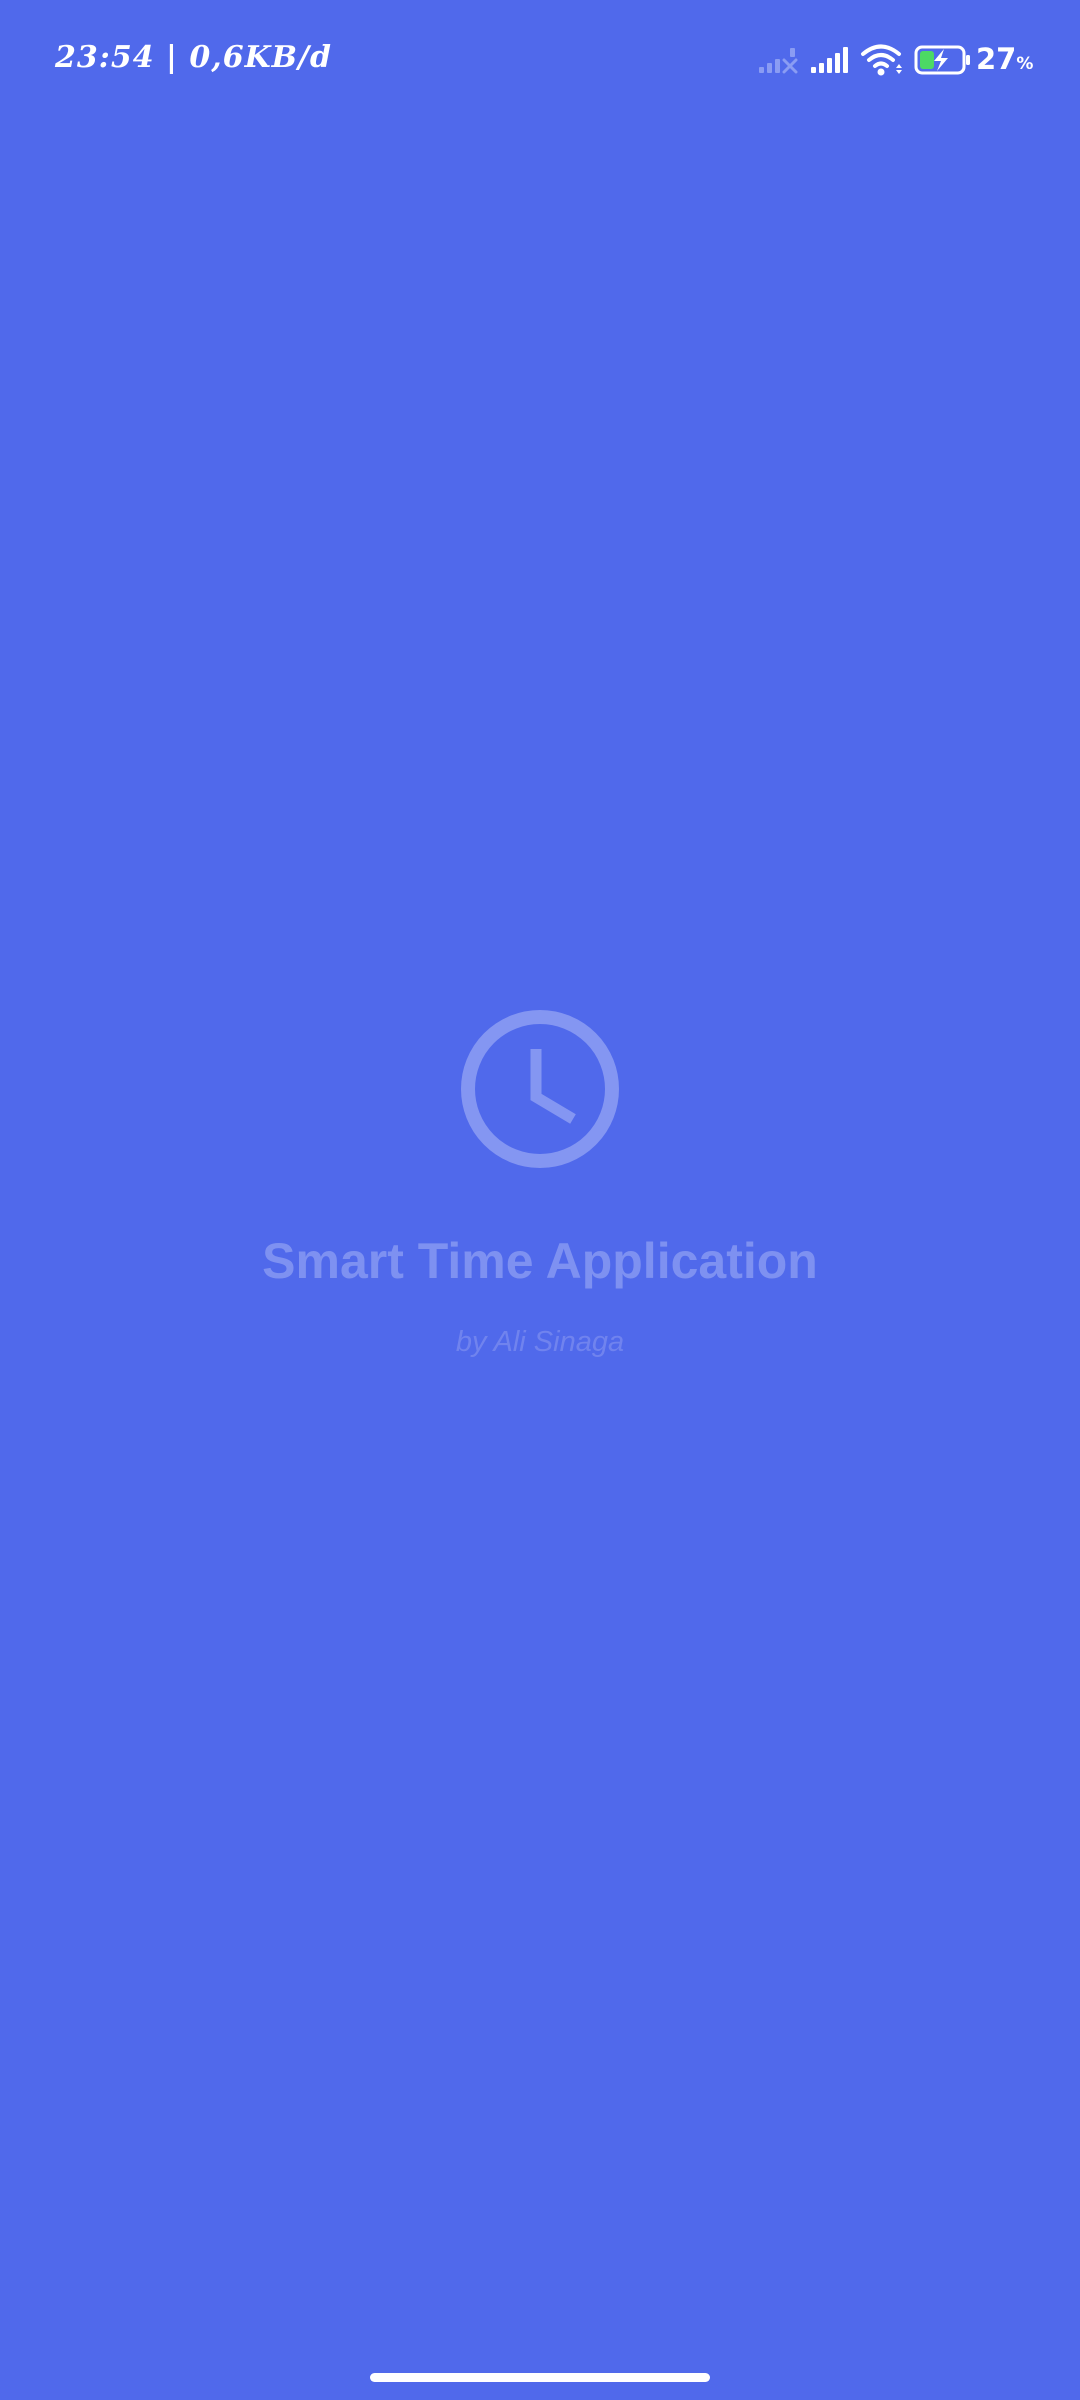 The image size is (1080, 2400). I want to click on status-data-rate: 0,6KB/d, so click(260, 57).